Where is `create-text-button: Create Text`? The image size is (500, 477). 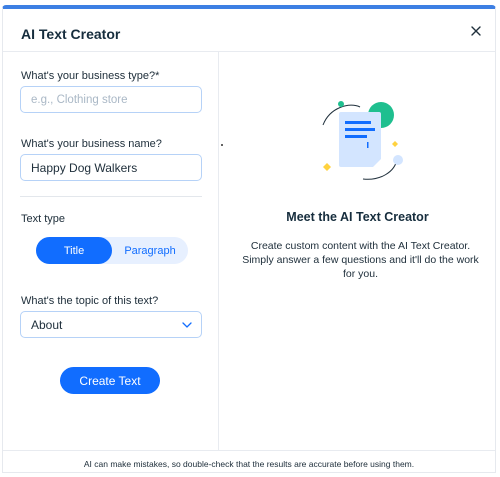 create-text-button: Create Text is located at coordinates (110, 380).